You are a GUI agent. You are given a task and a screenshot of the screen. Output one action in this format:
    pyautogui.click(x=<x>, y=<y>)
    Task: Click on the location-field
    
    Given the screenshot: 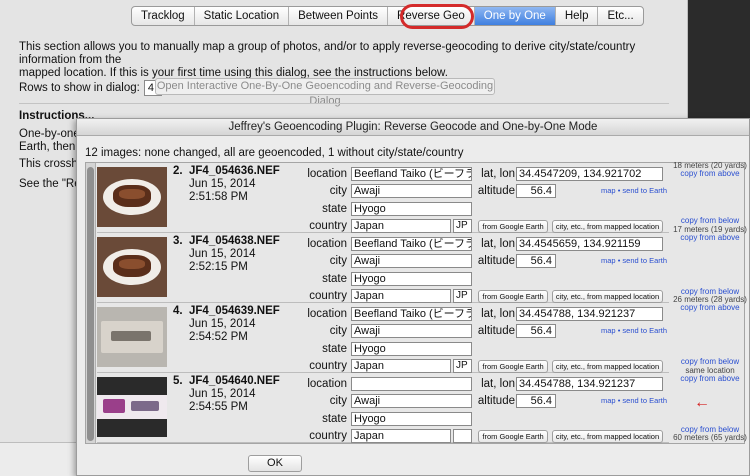 What is the action you would take?
    pyautogui.click(x=411, y=384)
    